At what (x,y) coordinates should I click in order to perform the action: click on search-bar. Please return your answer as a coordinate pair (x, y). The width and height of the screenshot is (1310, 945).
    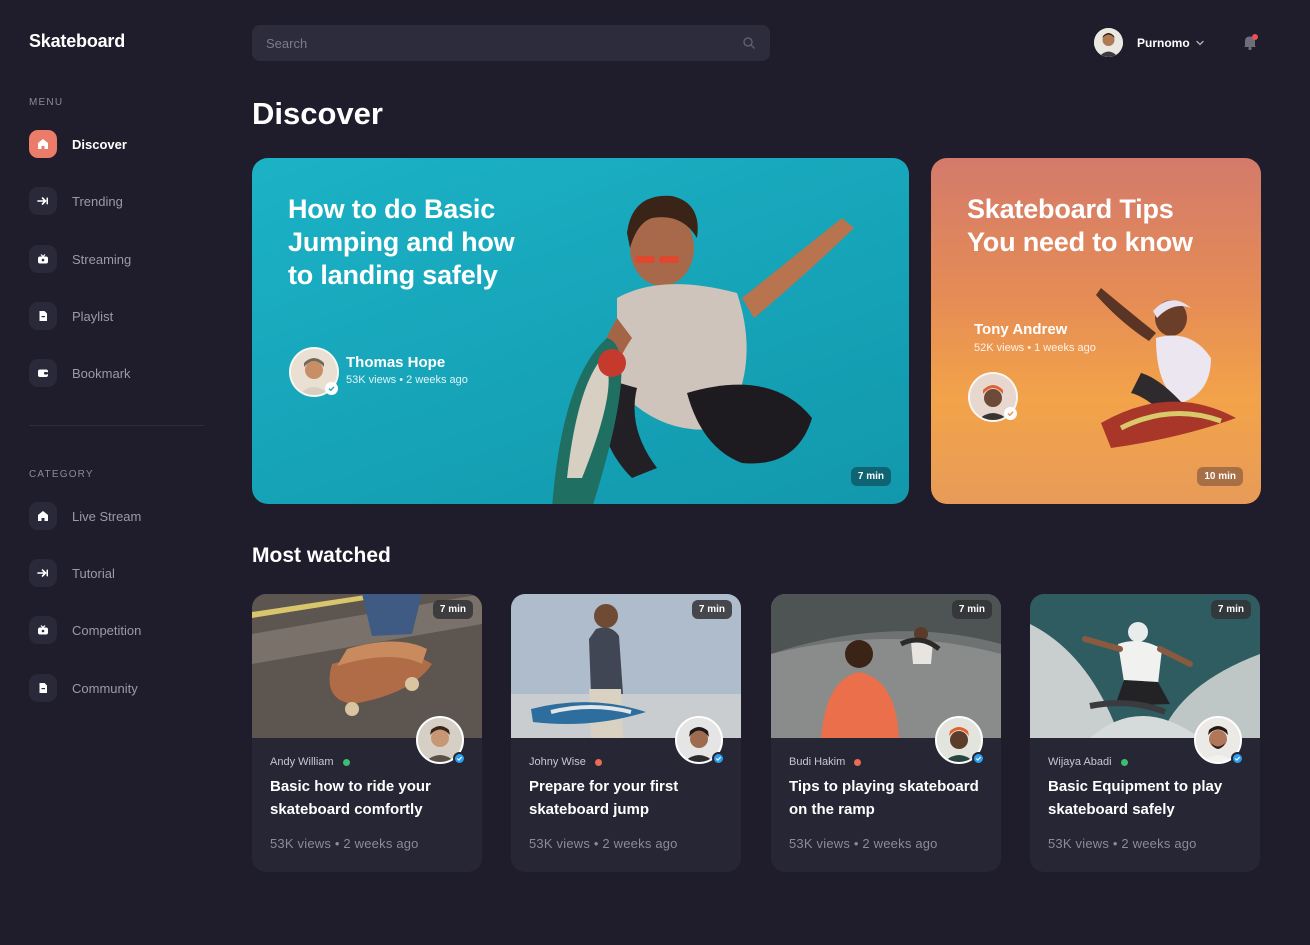
    Looking at the image, I should click on (511, 43).